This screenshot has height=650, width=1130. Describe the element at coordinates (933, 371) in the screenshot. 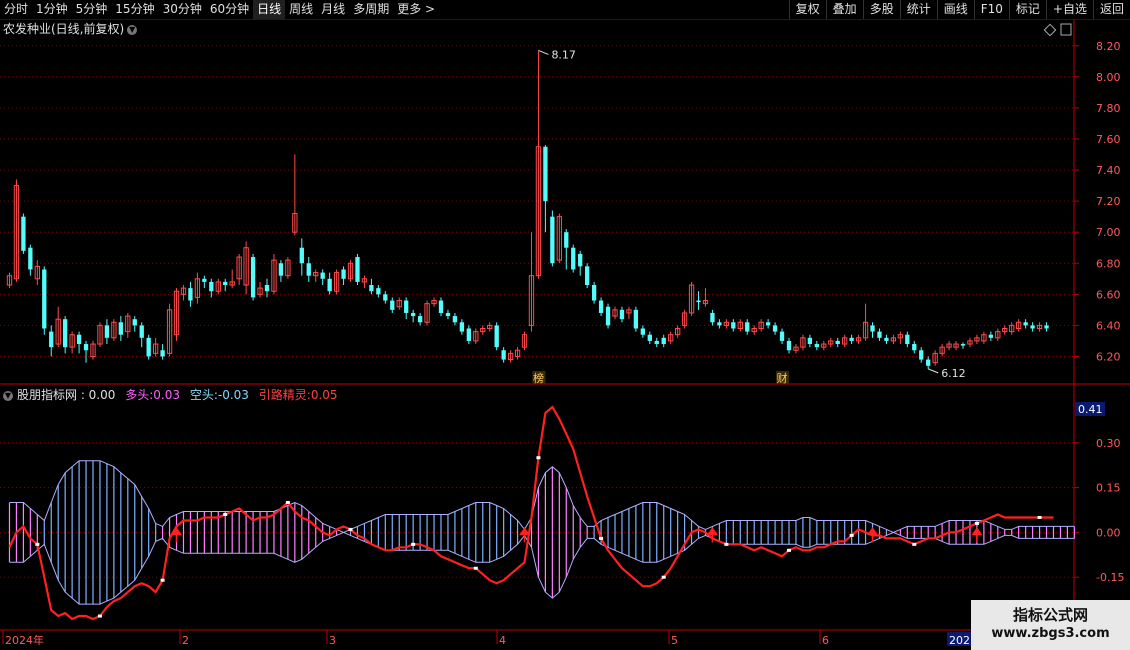

I see `low-pointer` at that location.